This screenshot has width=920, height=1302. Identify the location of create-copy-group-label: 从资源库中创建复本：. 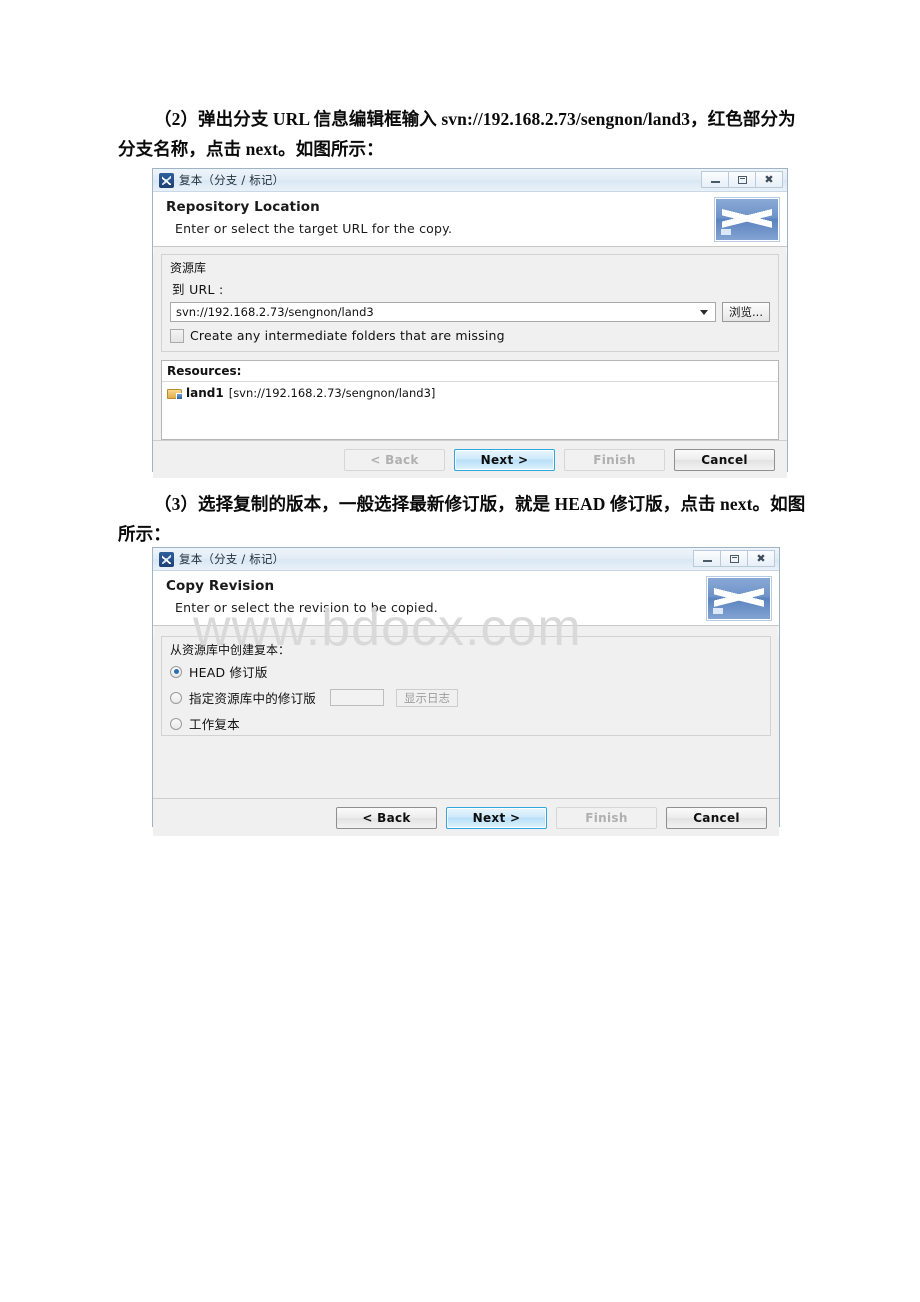
(230, 650).